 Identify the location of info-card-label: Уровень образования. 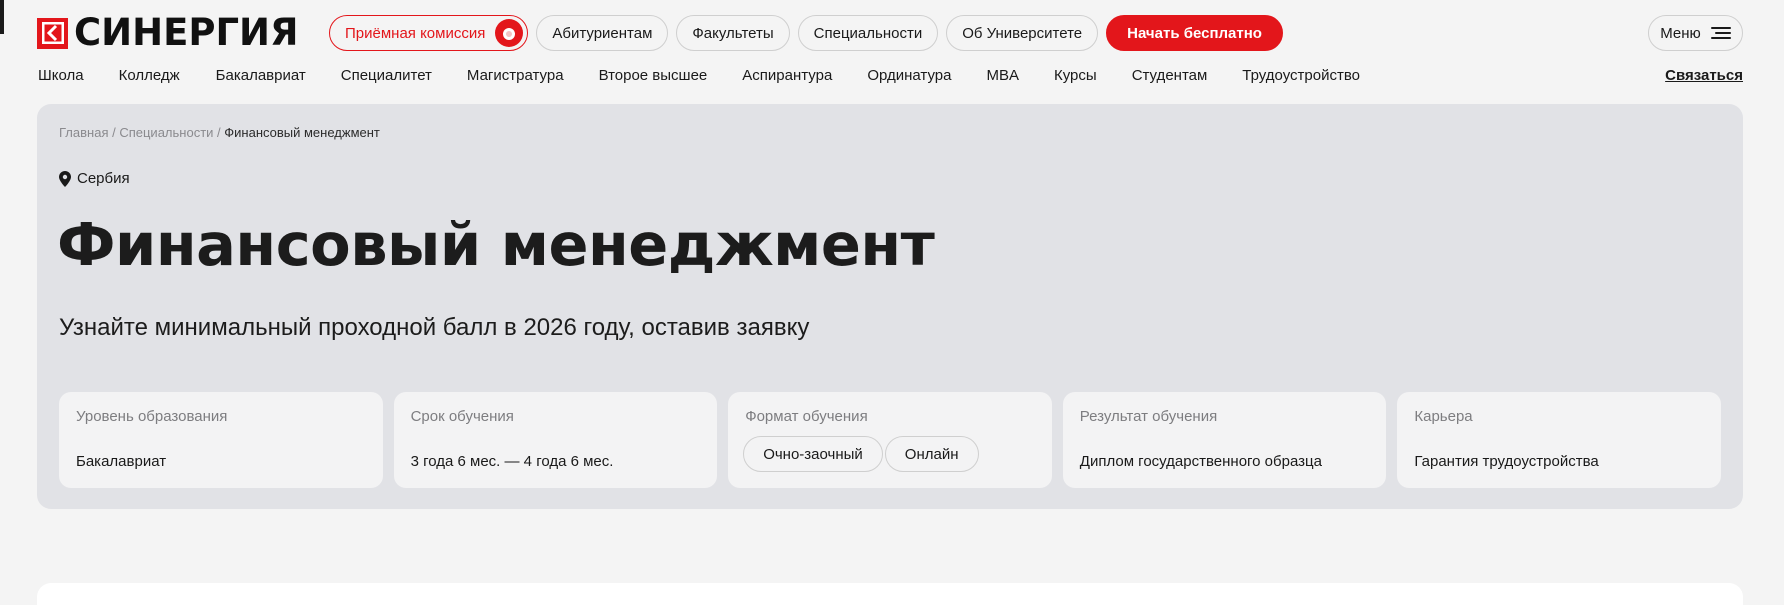
(152, 416).